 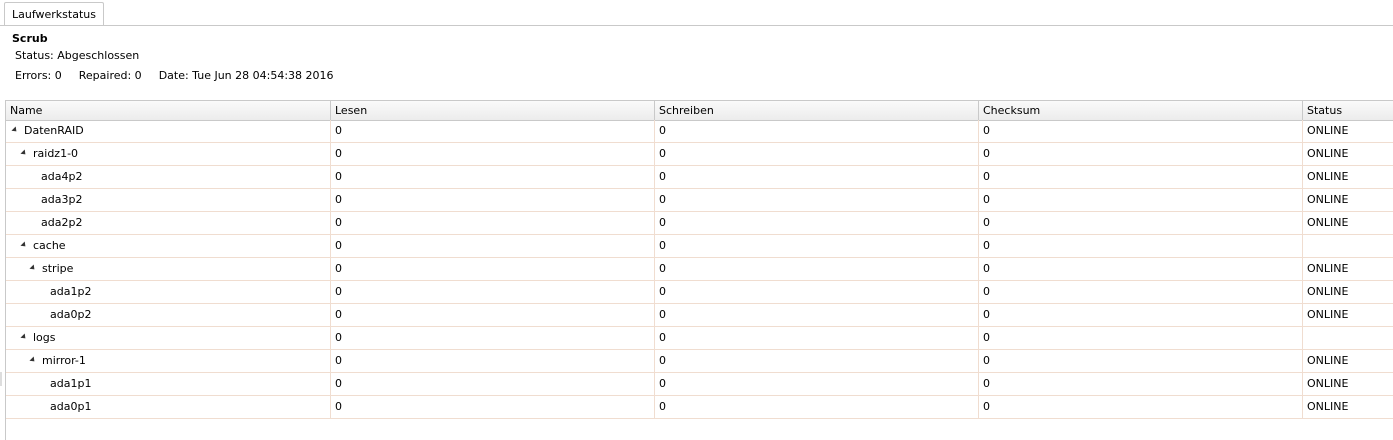 What do you see at coordinates (1, 379) in the screenshot?
I see `resize-handle` at bounding box center [1, 379].